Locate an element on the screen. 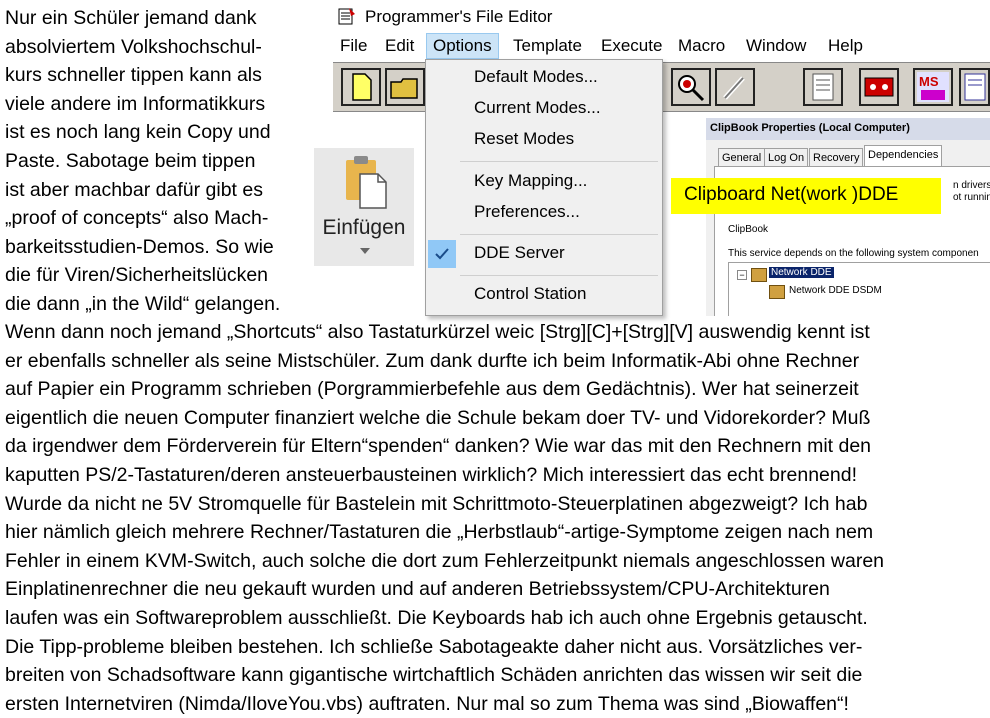  app-icon is located at coordinates (346, 16).